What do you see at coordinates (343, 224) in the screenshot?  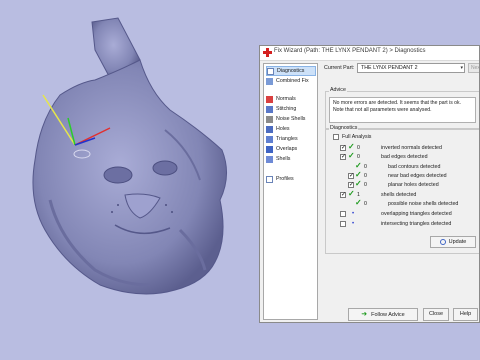 I see `intersecting-triangles-checkbox` at bounding box center [343, 224].